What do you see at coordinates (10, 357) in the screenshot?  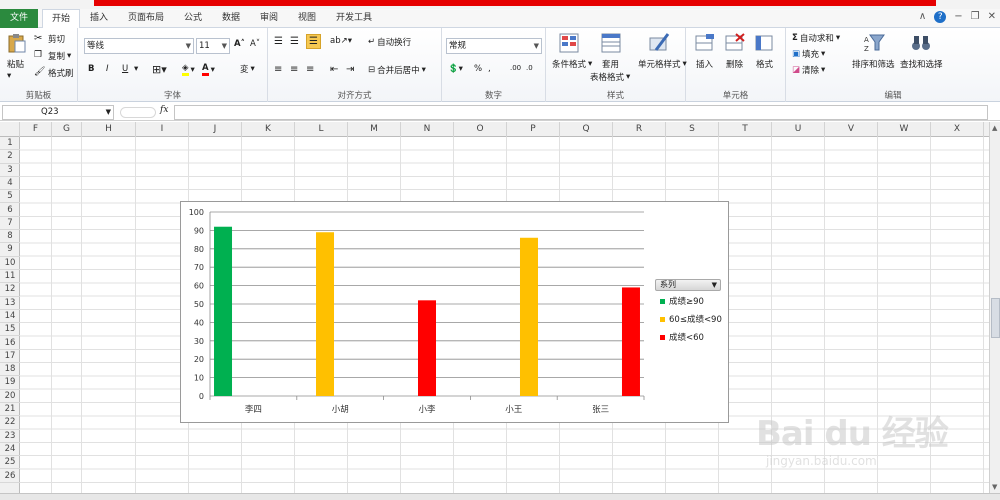 I see `row-header: 17` at bounding box center [10, 357].